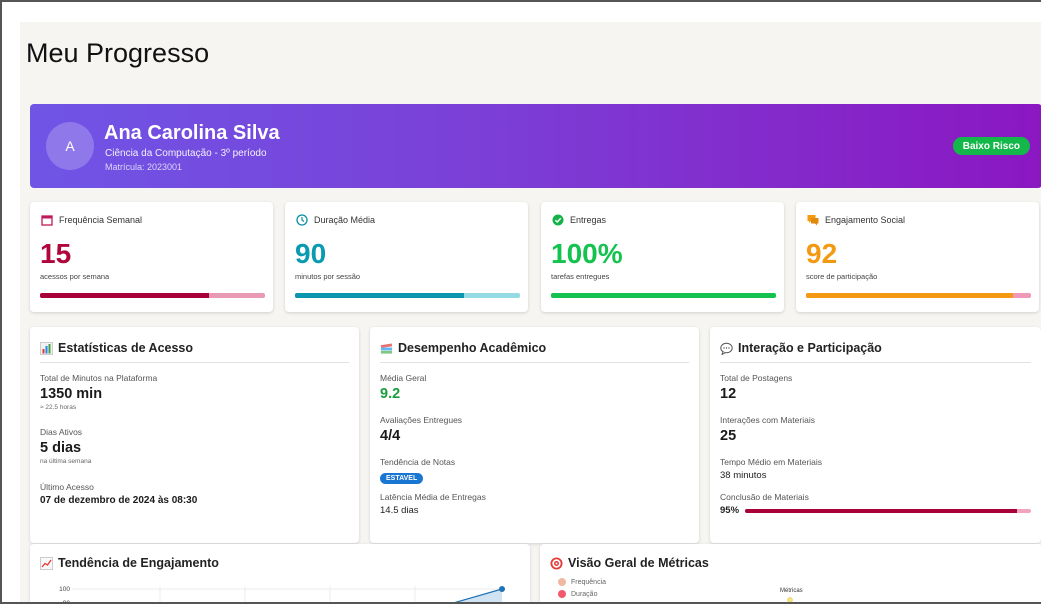 This screenshot has height=604, width=1041. What do you see at coordinates (730, 510) in the screenshot?
I see `completion-value: 95%` at bounding box center [730, 510].